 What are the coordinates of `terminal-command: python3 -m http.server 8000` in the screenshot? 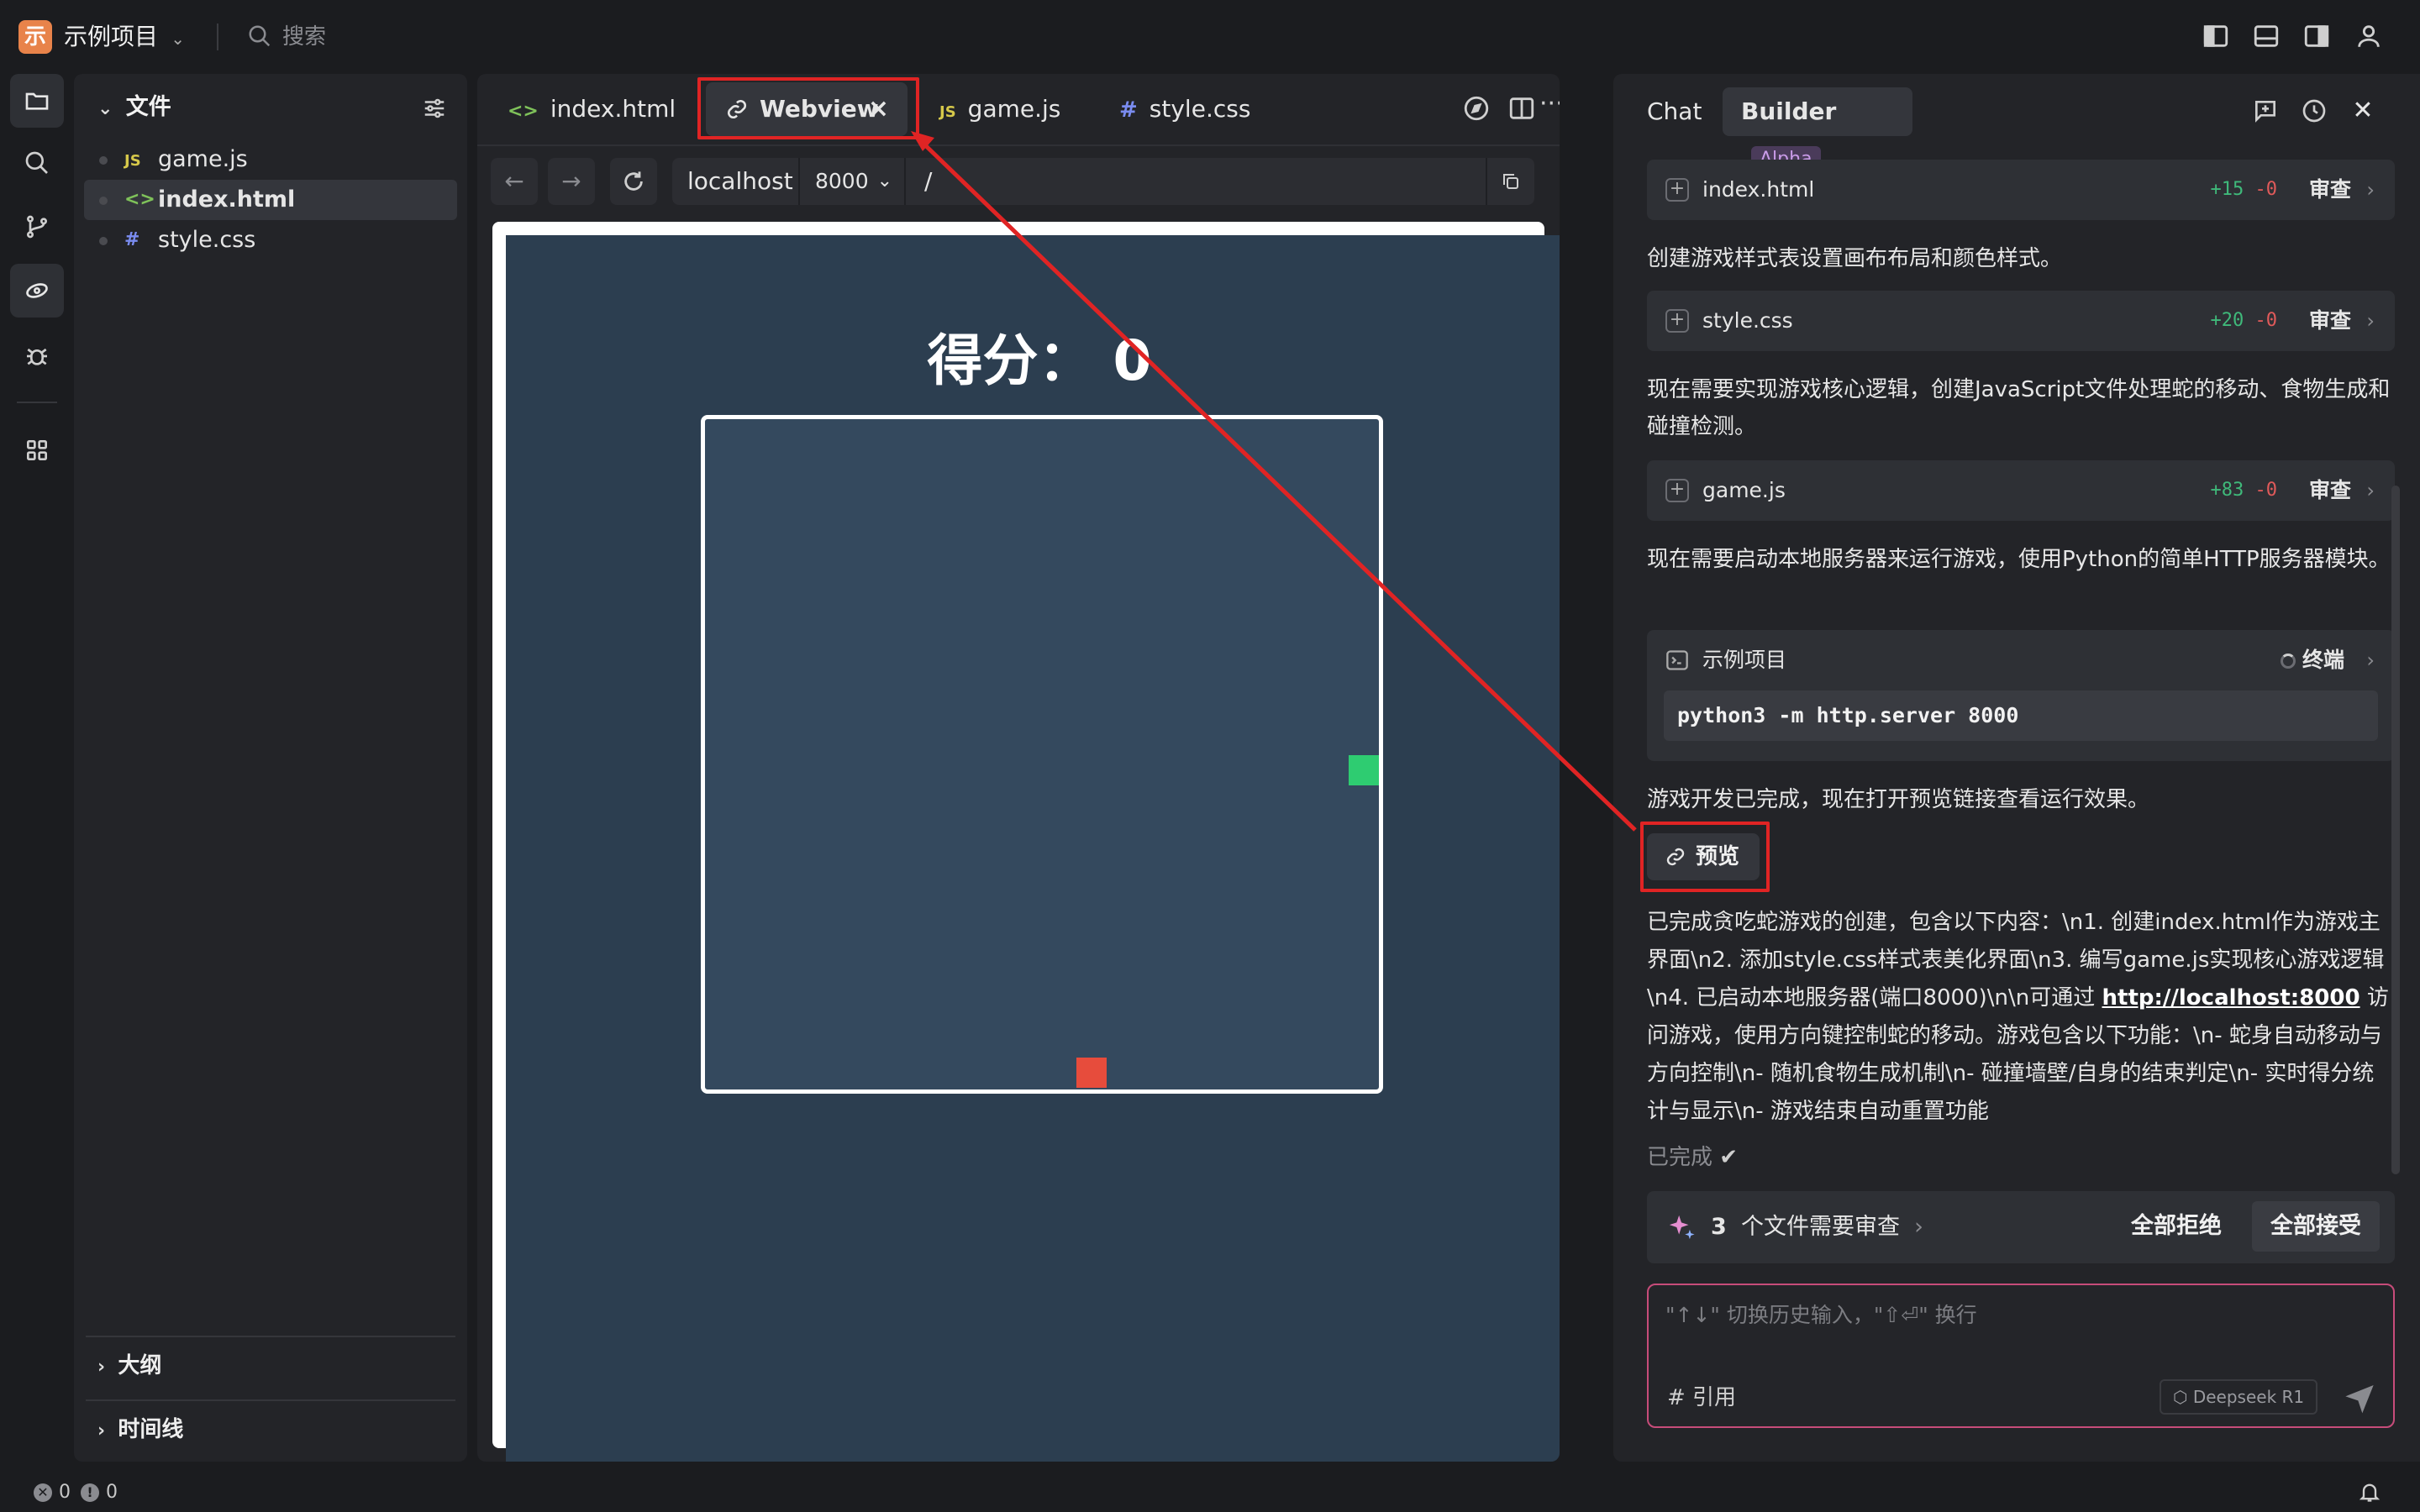 It's located at (2021, 715).